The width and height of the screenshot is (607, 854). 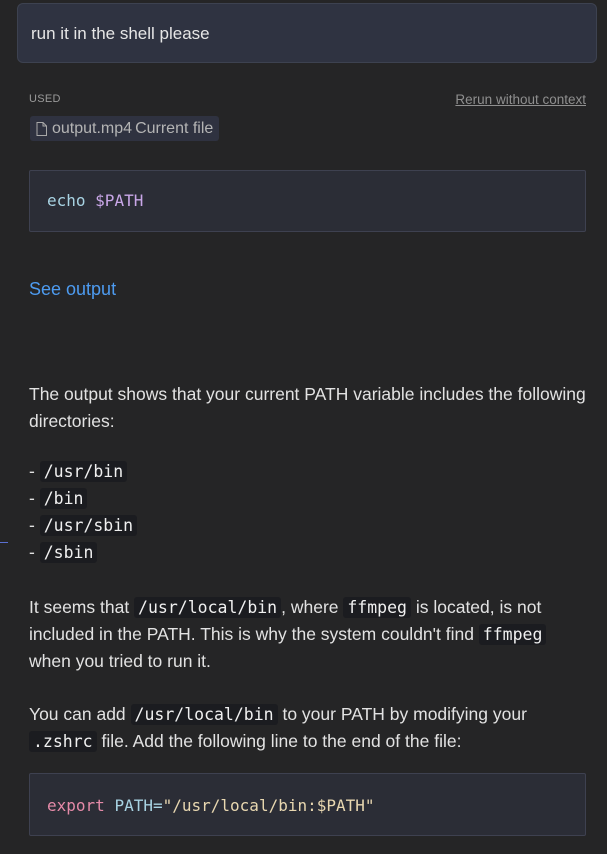 What do you see at coordinates (133, 805) in the screenshot?
I see `export-var-name: PATH` at bounding box center [133, 805].